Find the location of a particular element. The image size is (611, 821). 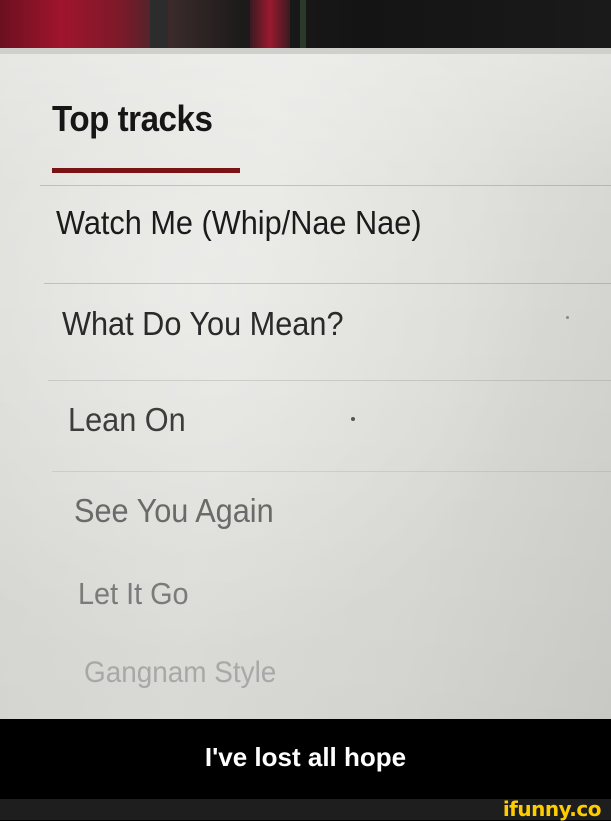

ifunny-logo: ifunny.co is located at coordinates (552, 809).